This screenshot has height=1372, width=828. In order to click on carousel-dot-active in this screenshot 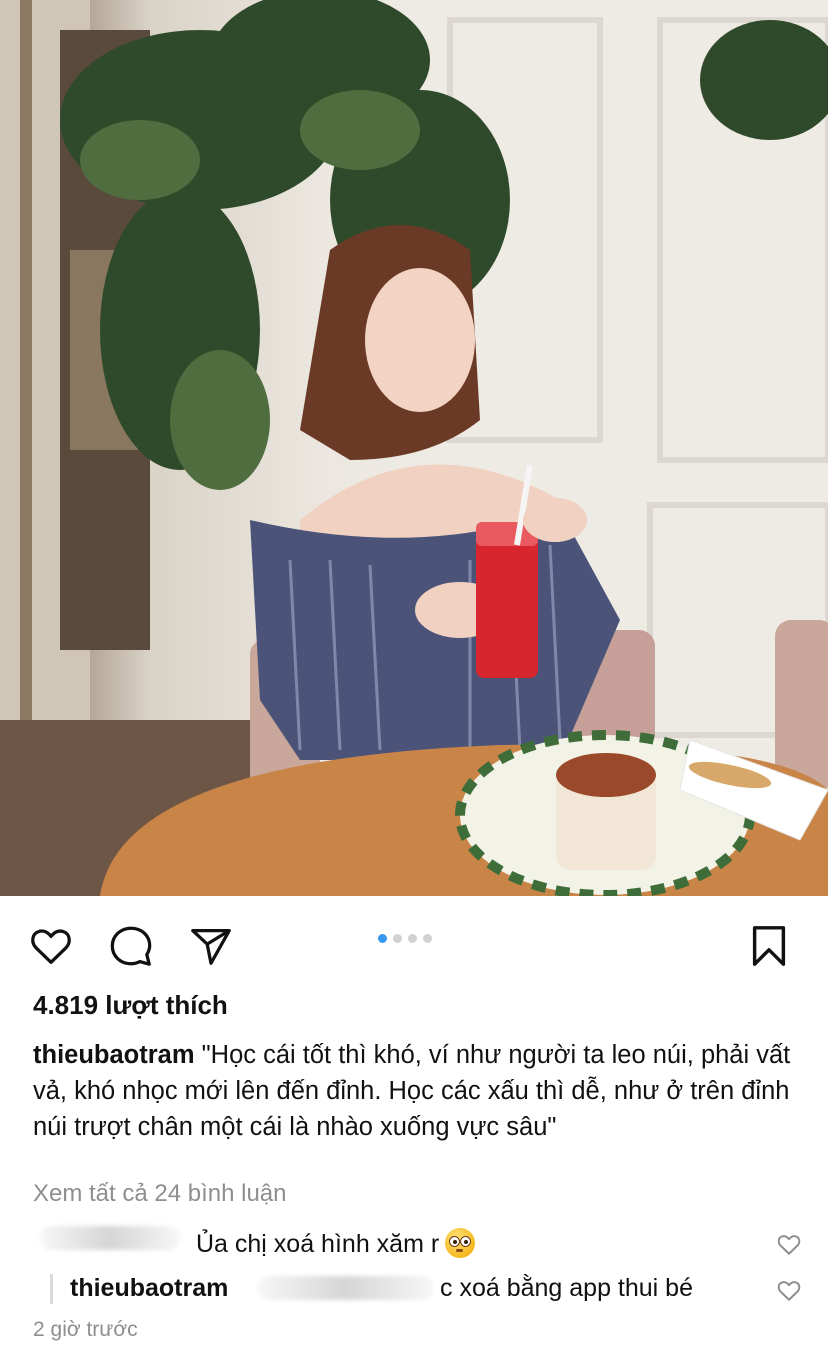, I will do `click(382, 938)`.